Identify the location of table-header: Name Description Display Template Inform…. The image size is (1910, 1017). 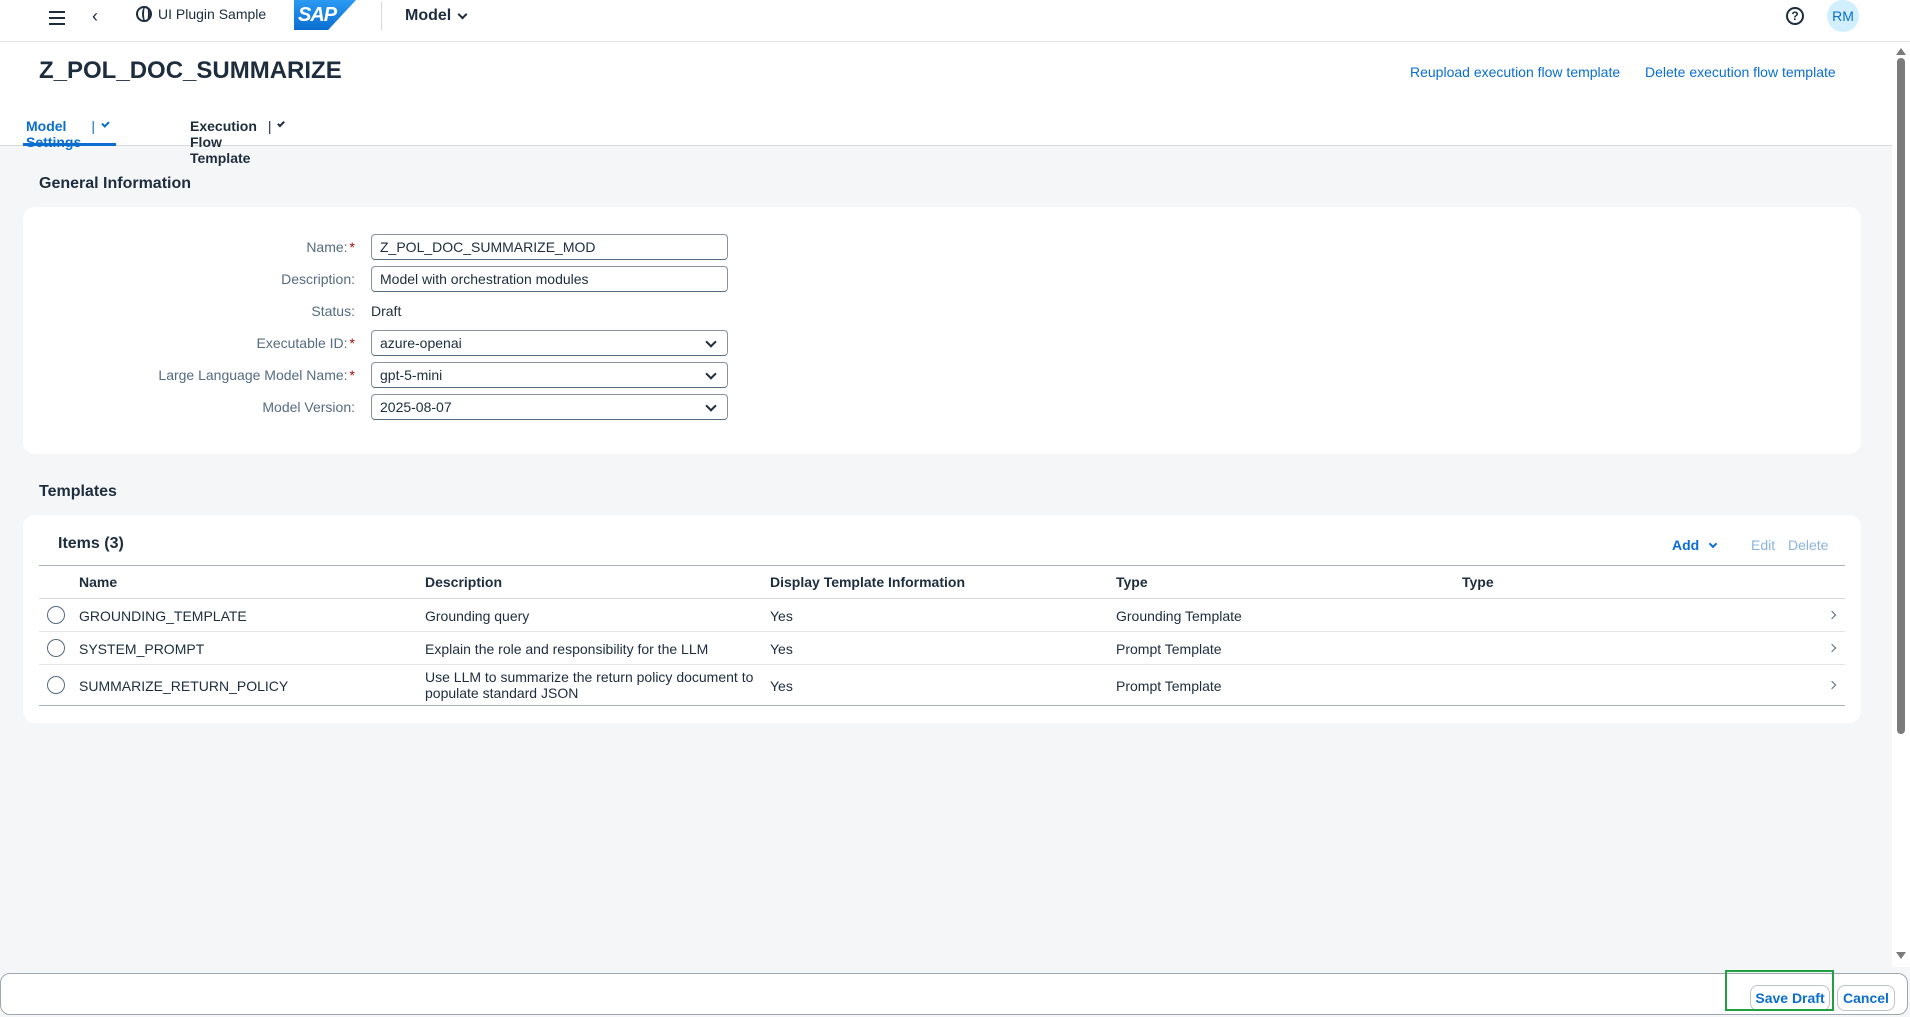
(942, 582).